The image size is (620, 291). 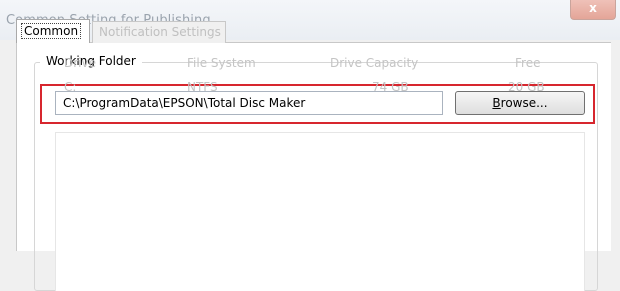 I want to click on tab-common-label: Common, so click(x=51, y=31).